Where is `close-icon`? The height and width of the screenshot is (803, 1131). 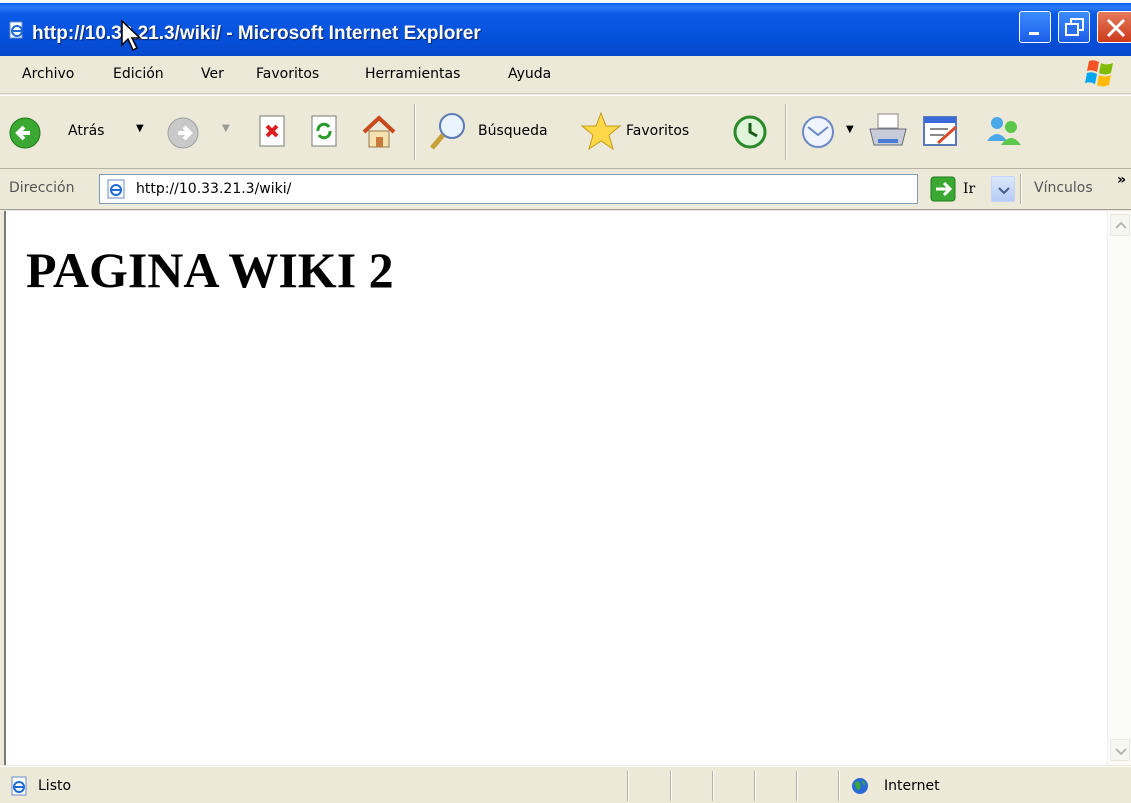
close-icon is located at coordinates (1116, 28).